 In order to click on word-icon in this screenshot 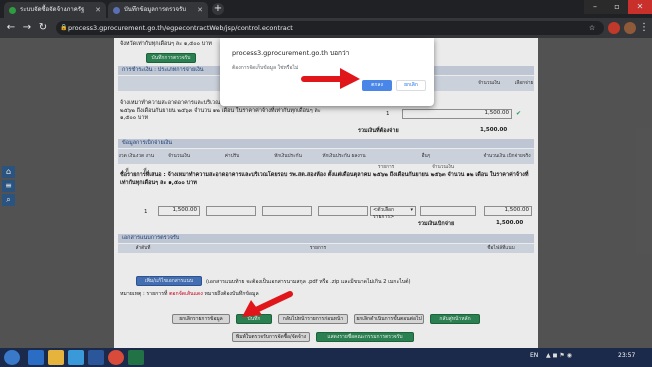, I will do `click(96, 357)`.